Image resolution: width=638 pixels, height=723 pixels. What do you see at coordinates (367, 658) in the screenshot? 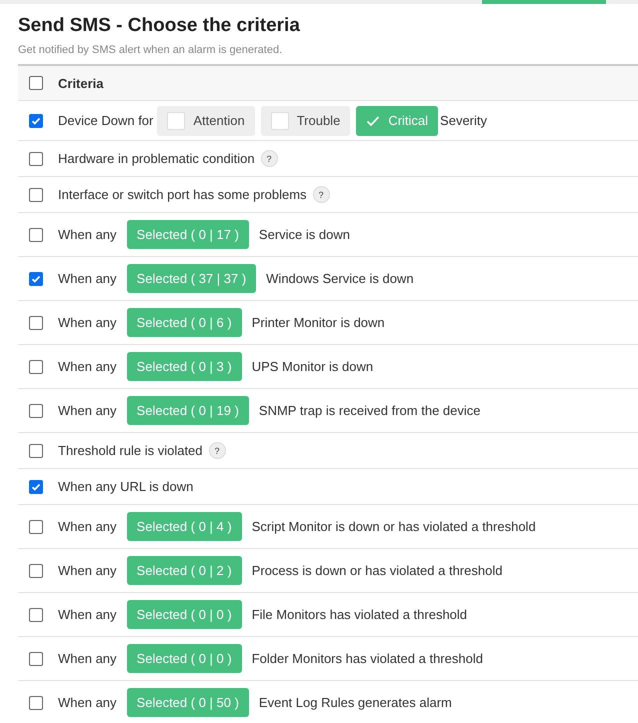
I see `criteria-label: Folder Monitors has violated a threshold` at bounding box center [367, 658].